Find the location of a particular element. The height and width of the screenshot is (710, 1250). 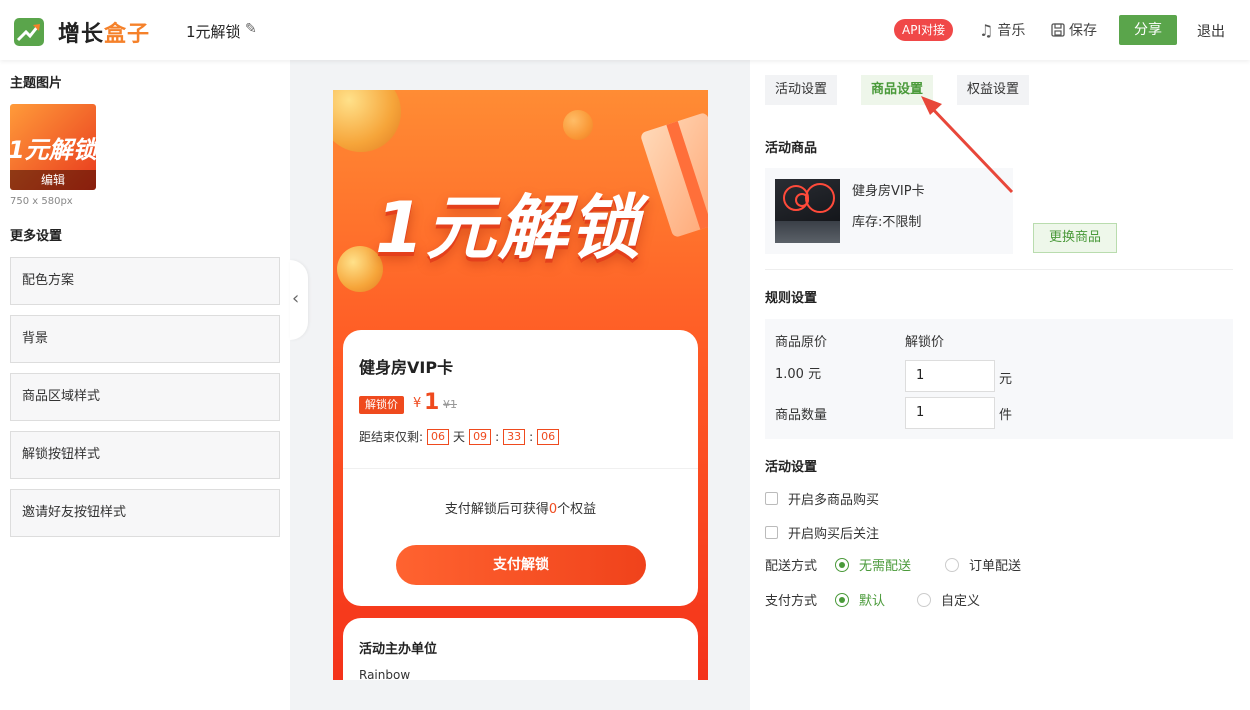

countdown-label: 距结束仅剩: is located at coordinates (391, 437).